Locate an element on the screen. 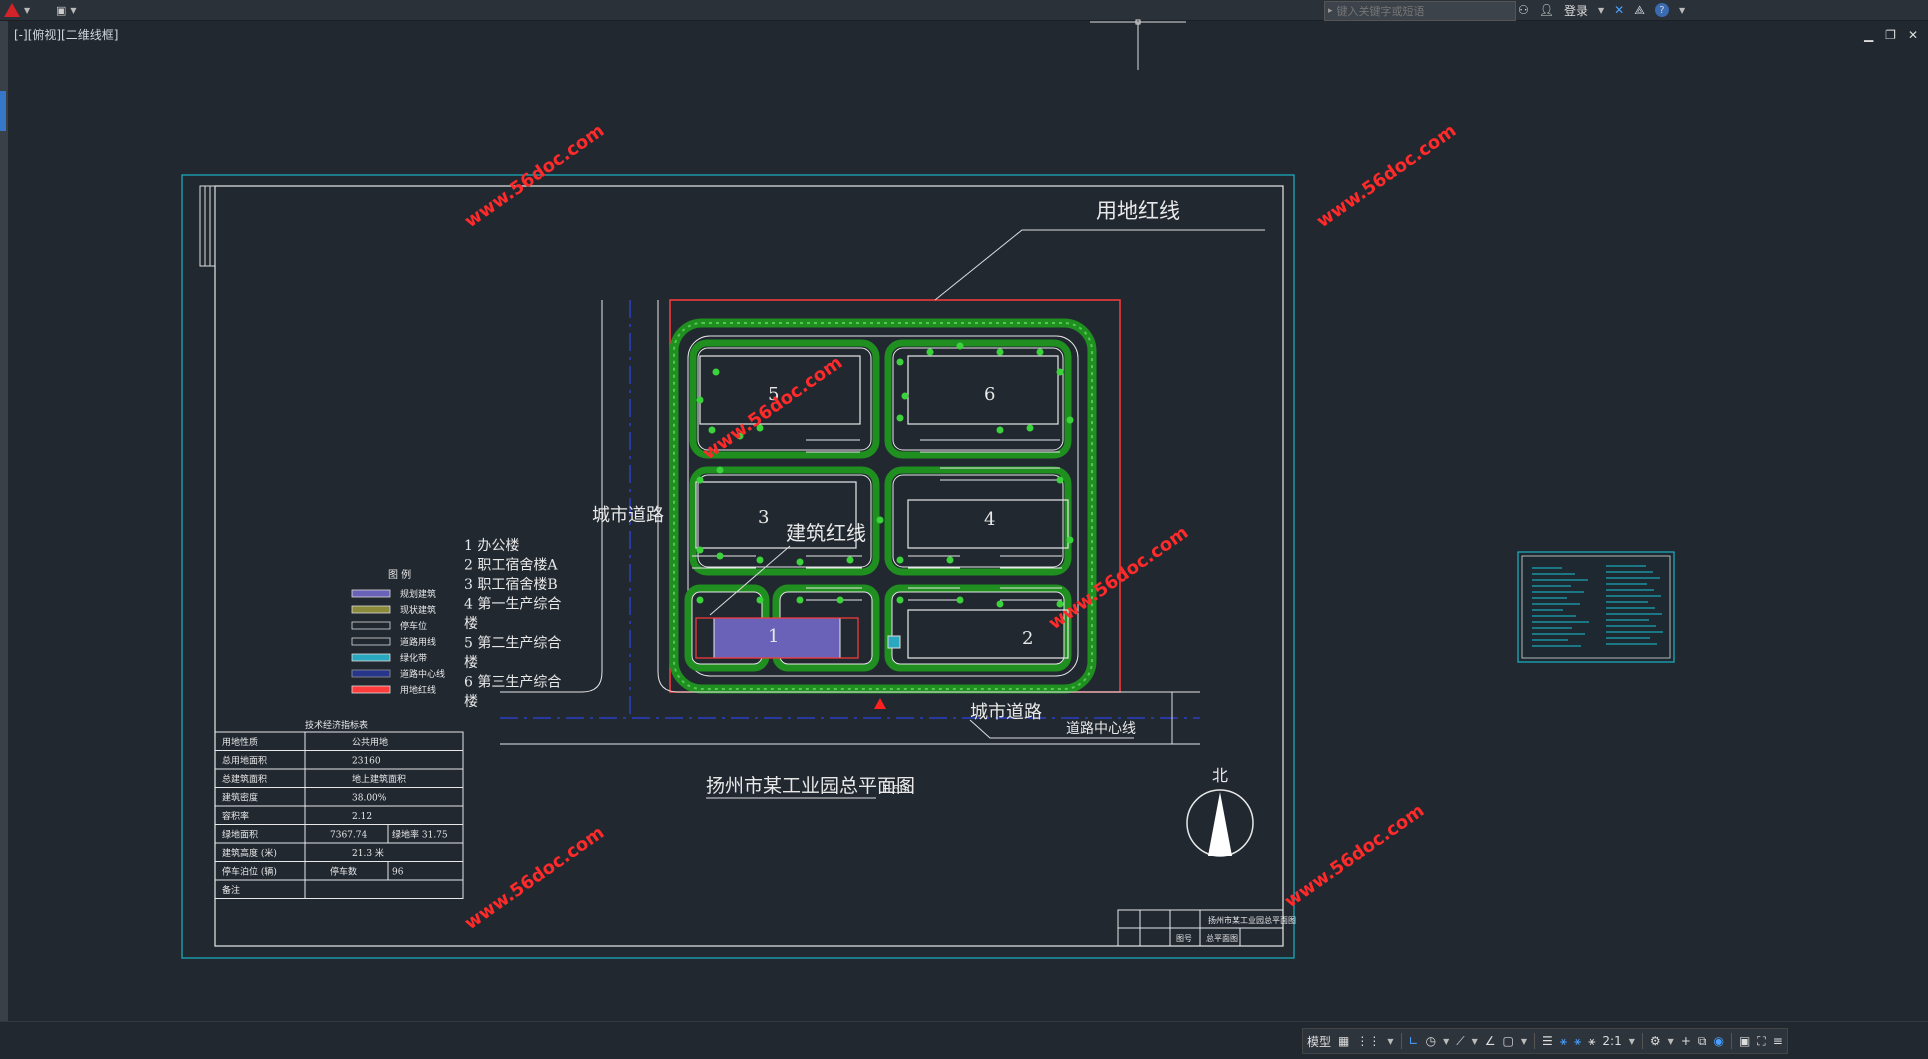 The height and width of the screenshot is (1059, 1928). osnap-tracking-icon: ∠ is located at coordinates (1490, 1041).